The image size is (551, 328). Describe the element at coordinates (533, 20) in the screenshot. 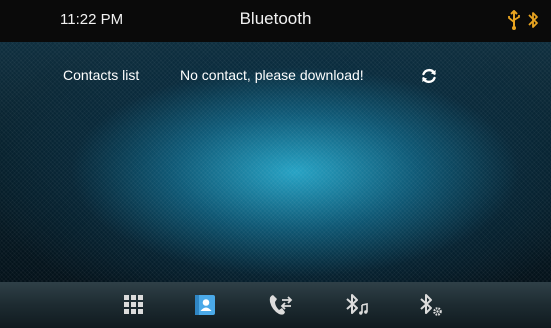

I see `bluetooth-icon` at that location.